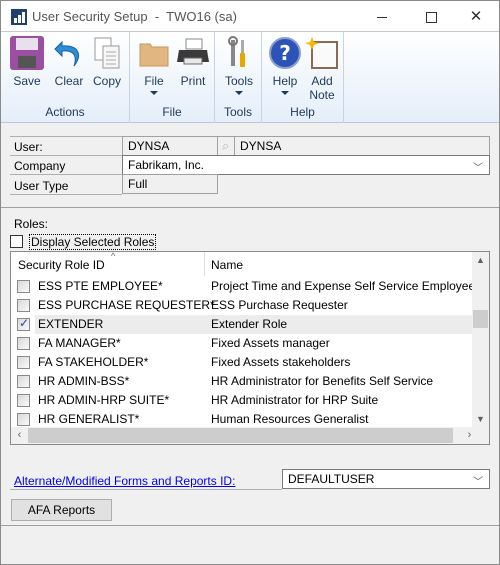  I want to click on file-menu-button: File, so click(154, 65).